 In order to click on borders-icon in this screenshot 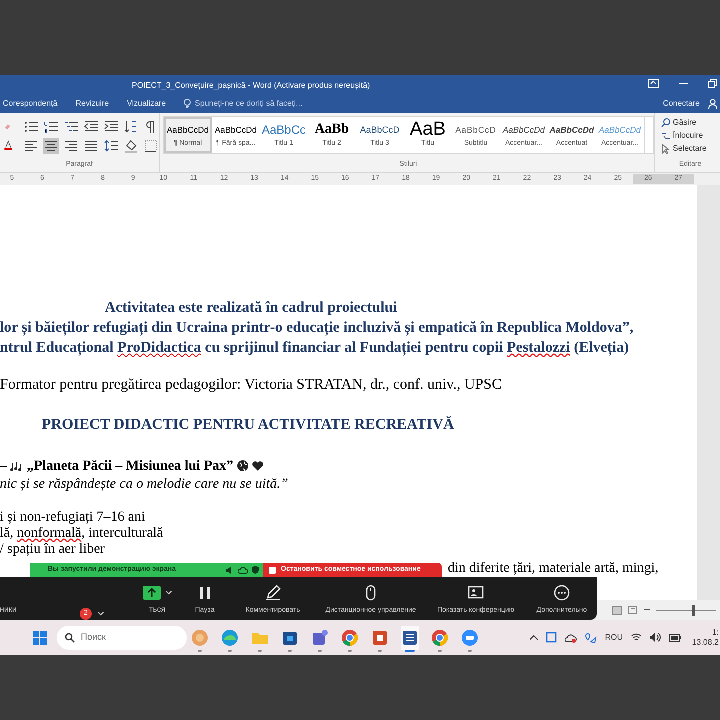, I will do `click(151, 145)`.